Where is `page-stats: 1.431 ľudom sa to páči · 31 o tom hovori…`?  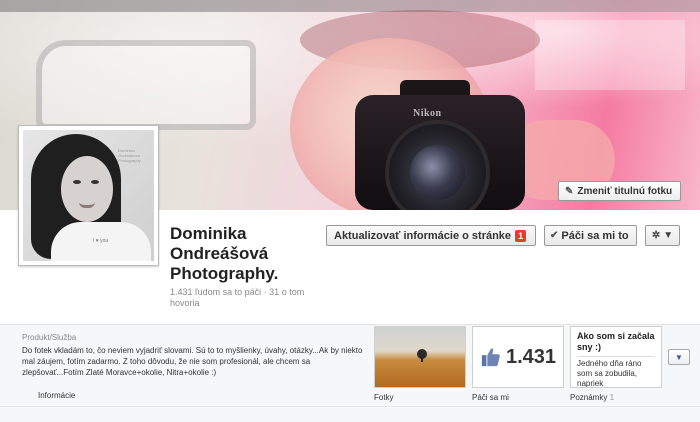 page-stats: 1.431 ľudom sa to páči · 31 o tom hovori… is located at coordinates (237, 297).